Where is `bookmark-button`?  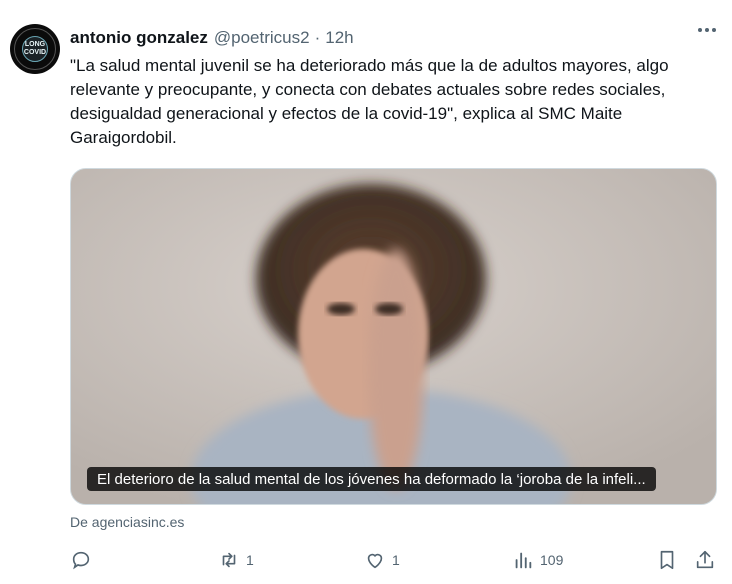 bookmark-button is located at coordinates (667, 560).